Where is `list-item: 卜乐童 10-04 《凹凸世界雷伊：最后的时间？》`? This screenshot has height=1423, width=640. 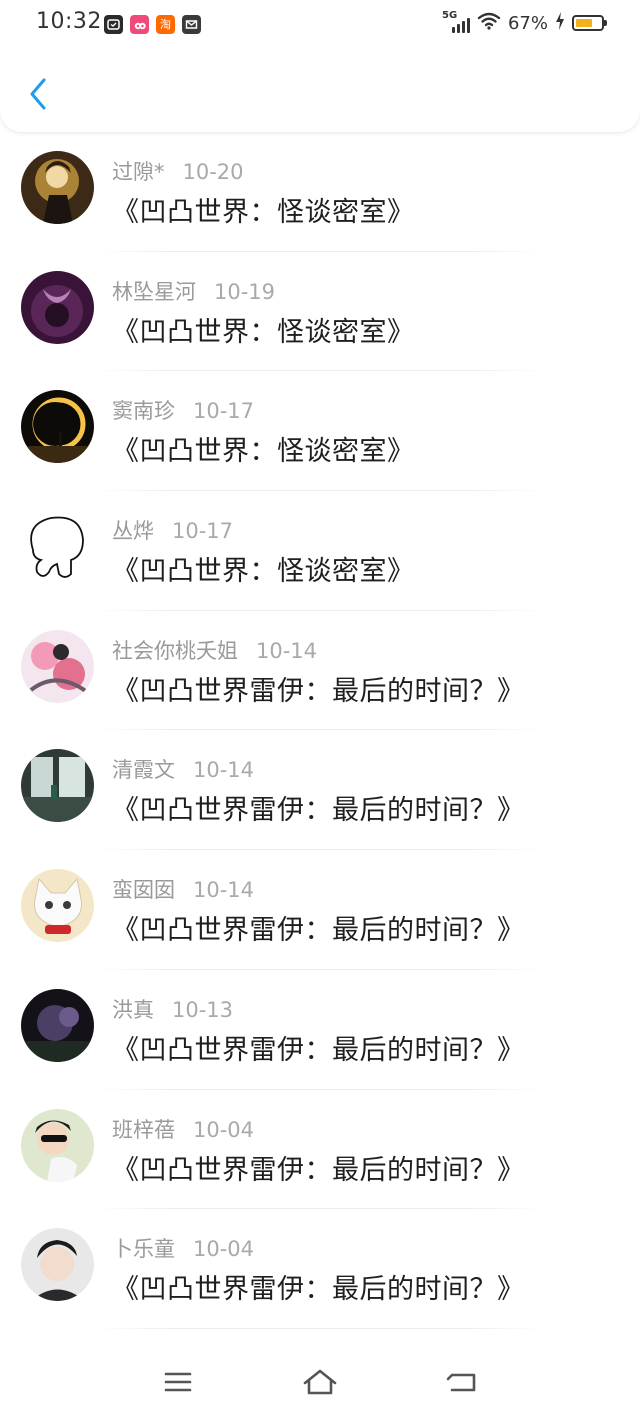 list-item: 卜乐童 10-04 《凹凸世界雷伊：最后的时间？》 is located at coordinates (320, 1269).